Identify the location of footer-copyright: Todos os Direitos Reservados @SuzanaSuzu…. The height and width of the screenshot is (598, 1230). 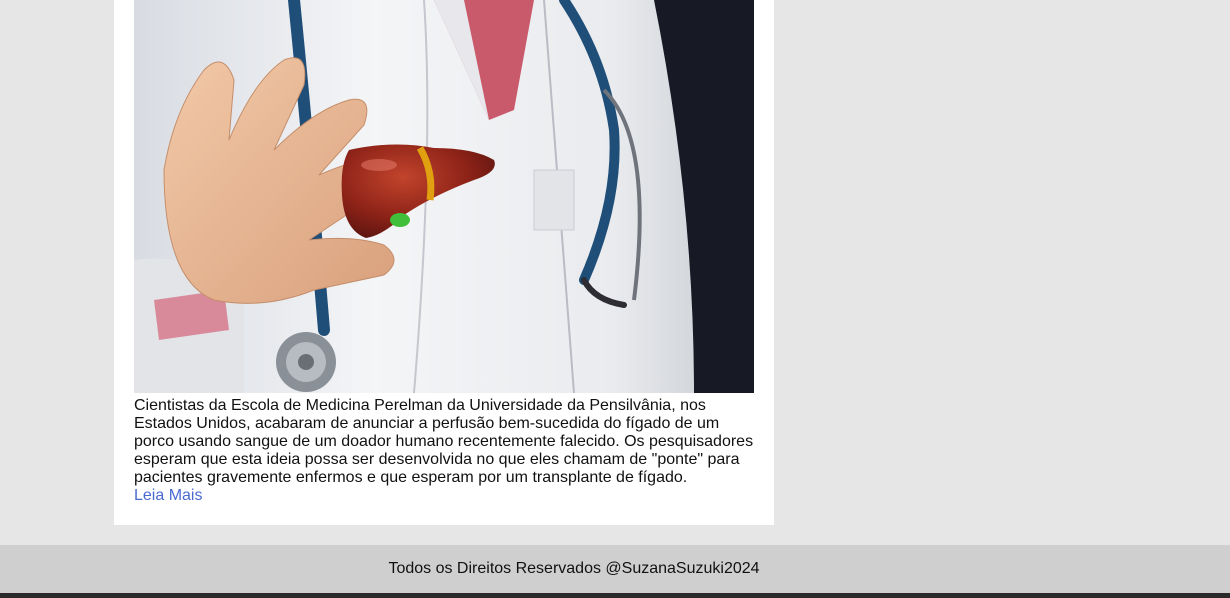
(574, 568).